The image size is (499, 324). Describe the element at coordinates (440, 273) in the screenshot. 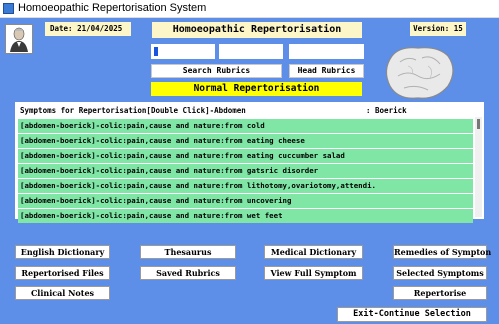

I see `selected-symptoms-button: Selected Symptoms` at that location.